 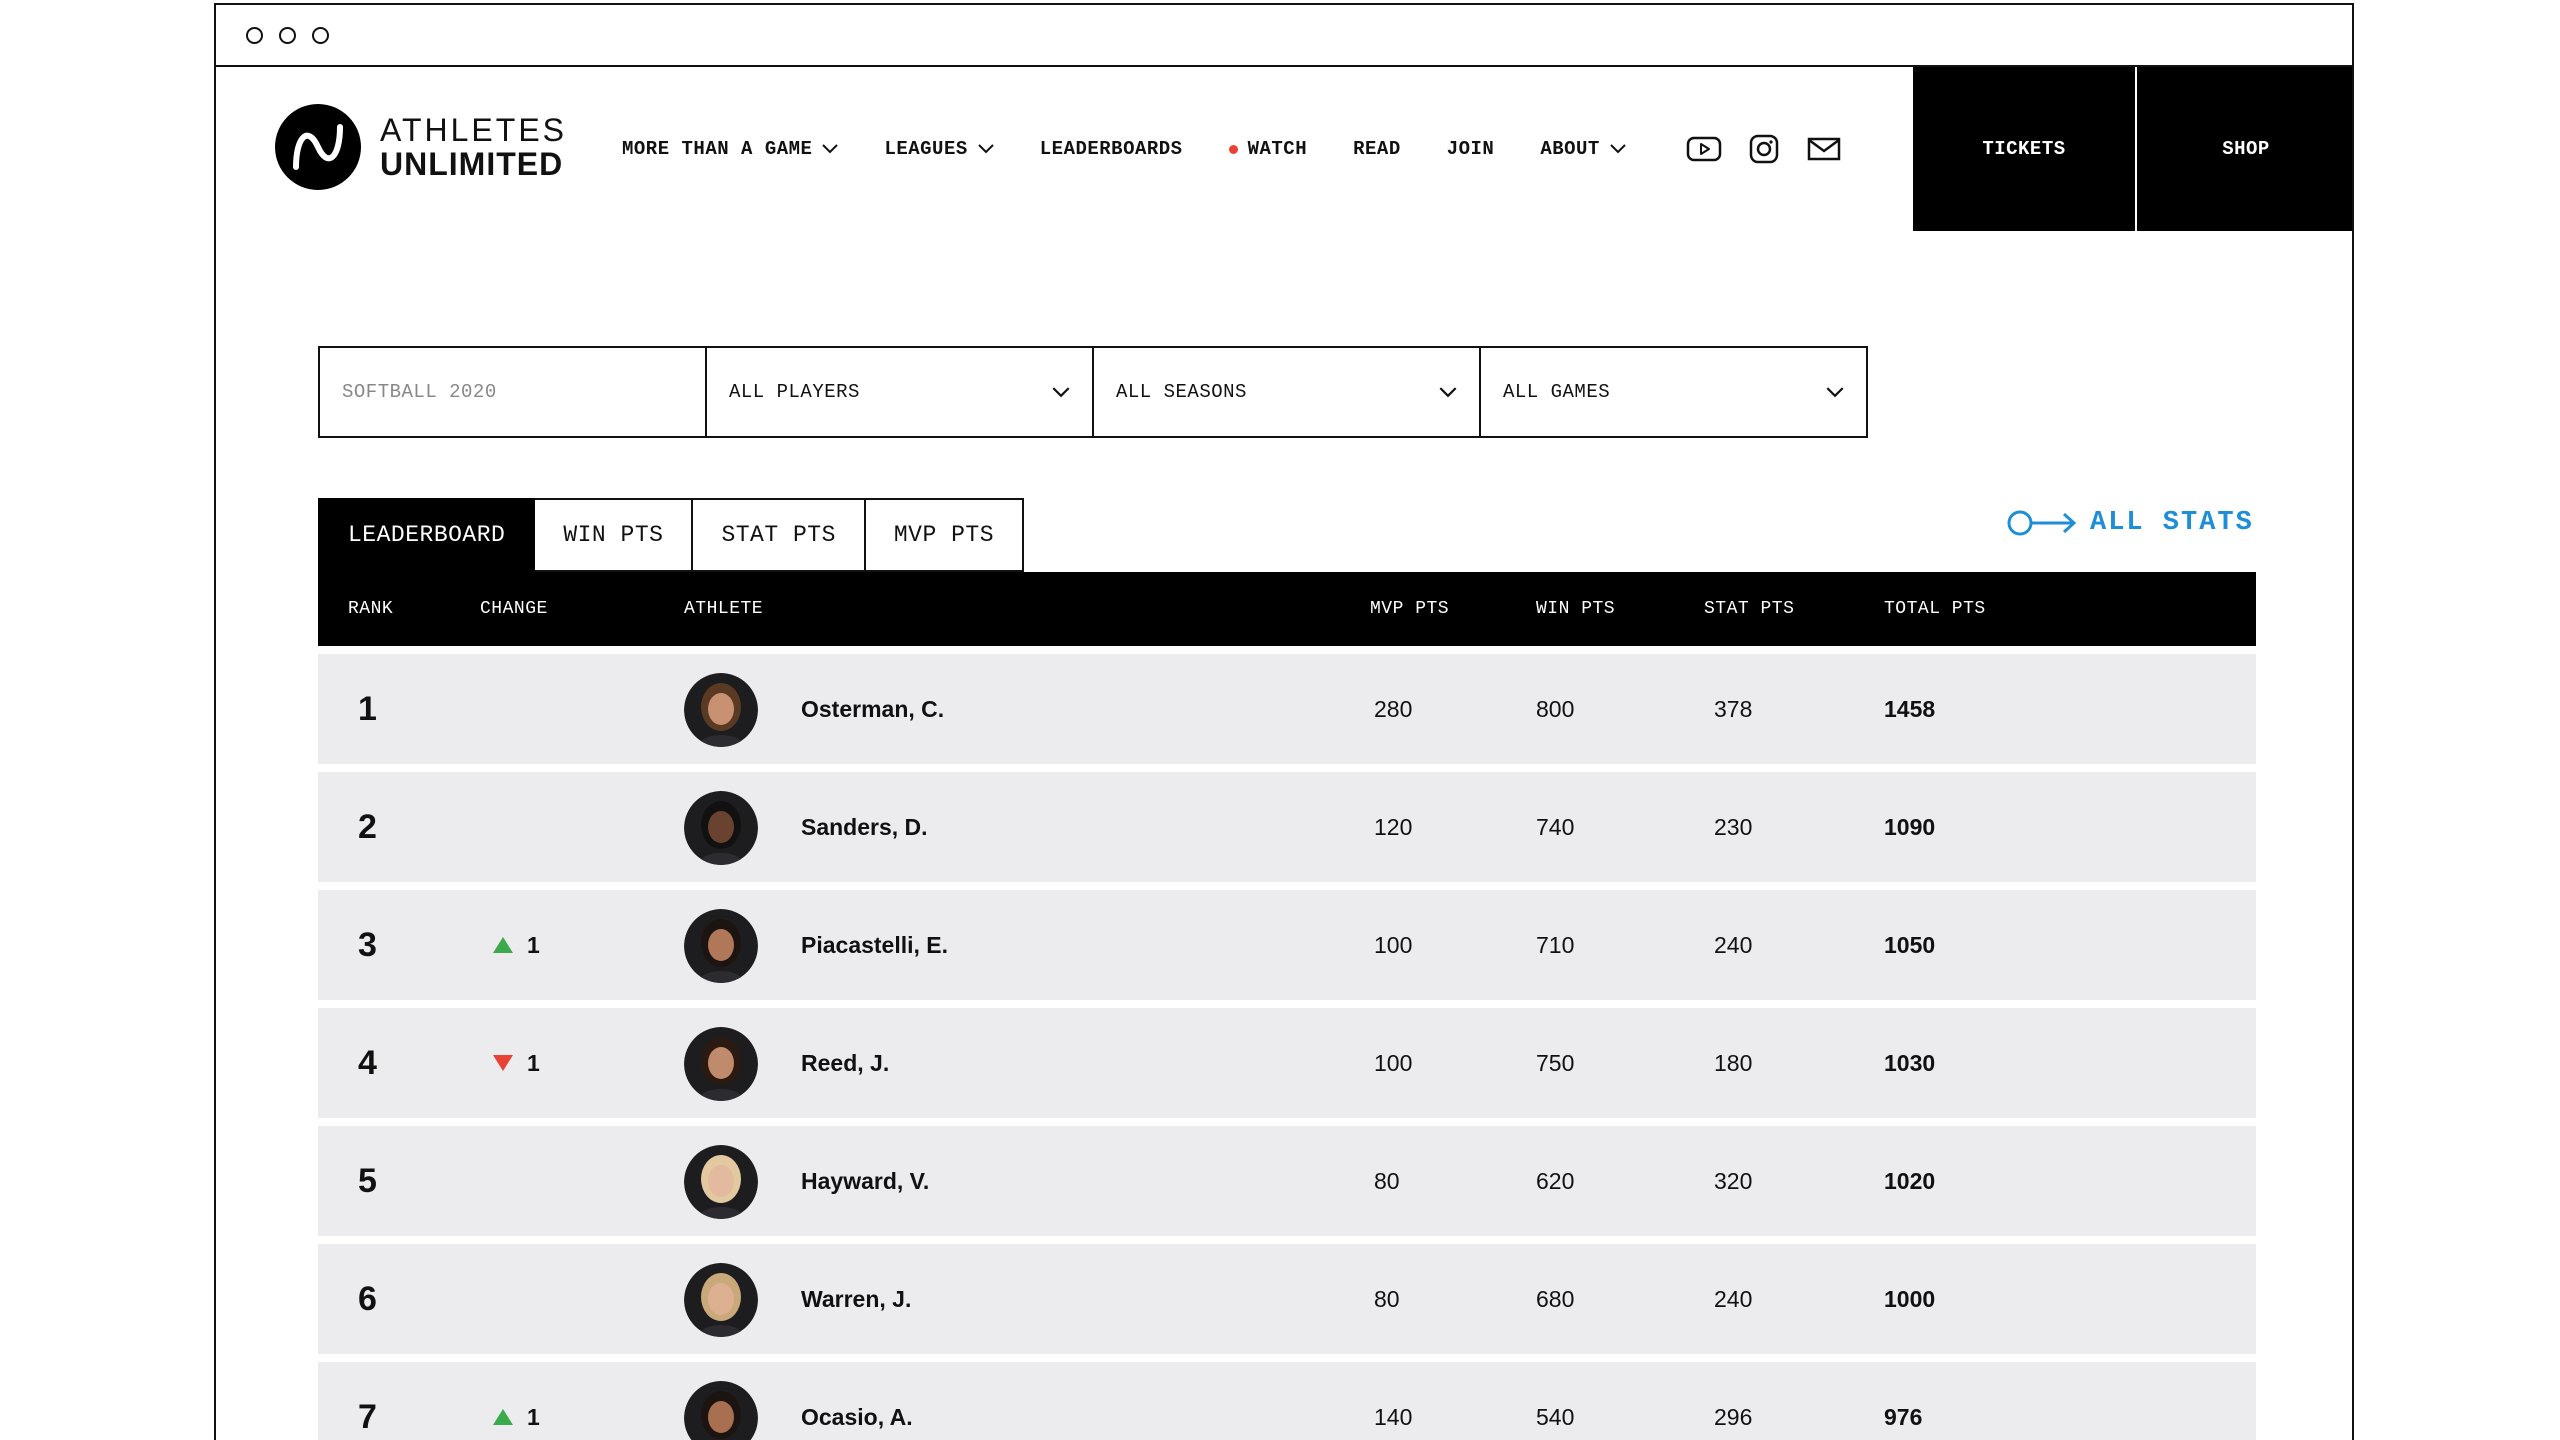 I want to click on table-row: 5 Hayward, V. 80 620 320 1020, so click(x=1287, y=1181).